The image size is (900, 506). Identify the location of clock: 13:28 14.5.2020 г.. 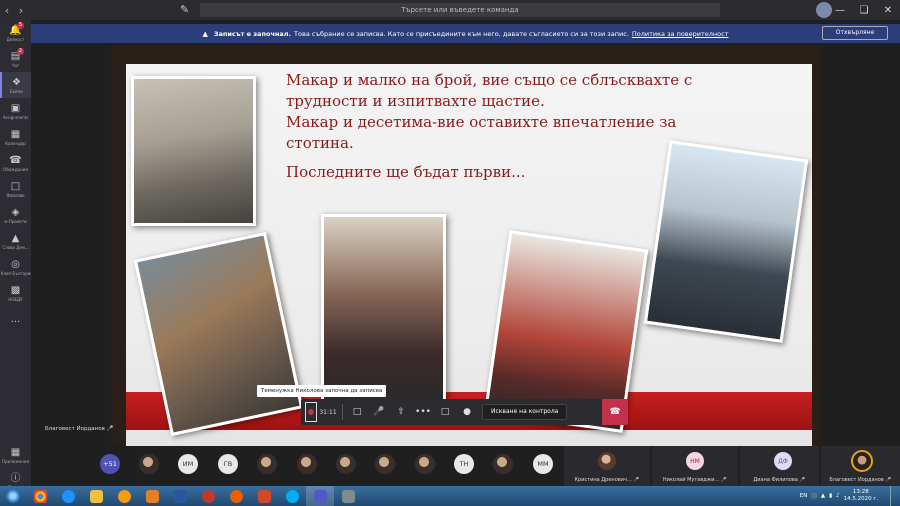
(861, 496).